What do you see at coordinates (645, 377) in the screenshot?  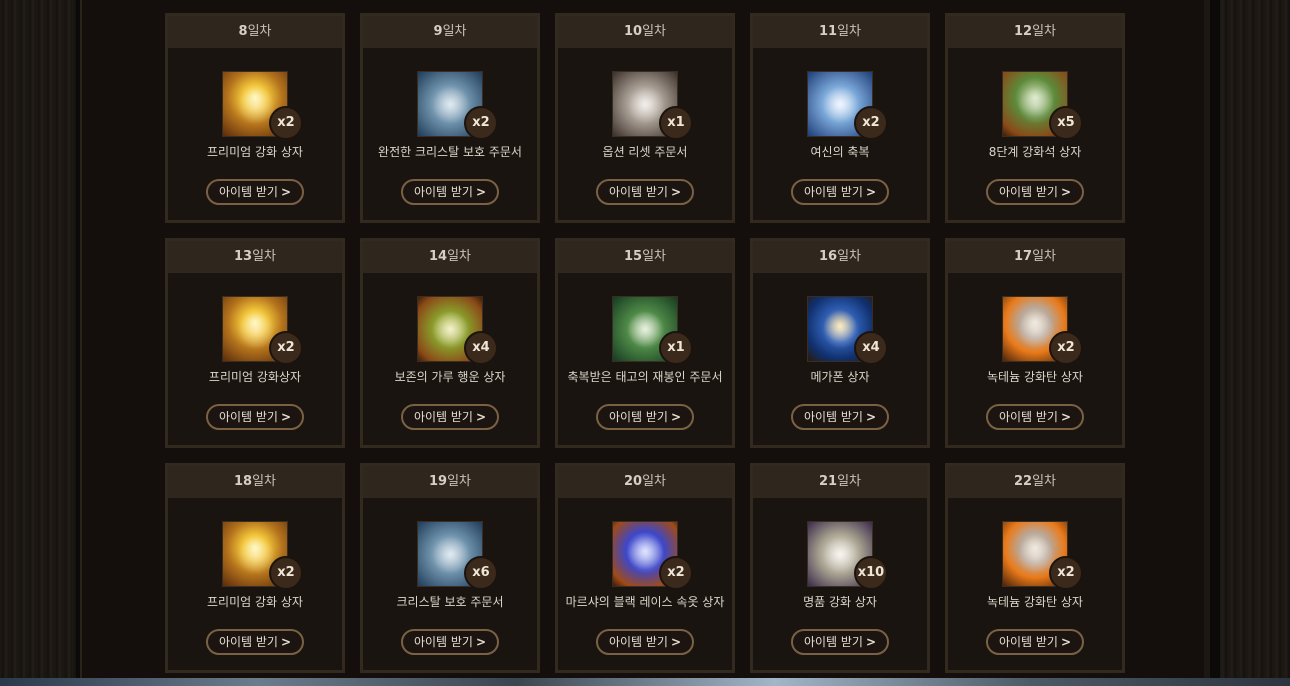 I see `item-name: 축복받은 태고의 재봉인 주문서` at bounding box center [645, 377].